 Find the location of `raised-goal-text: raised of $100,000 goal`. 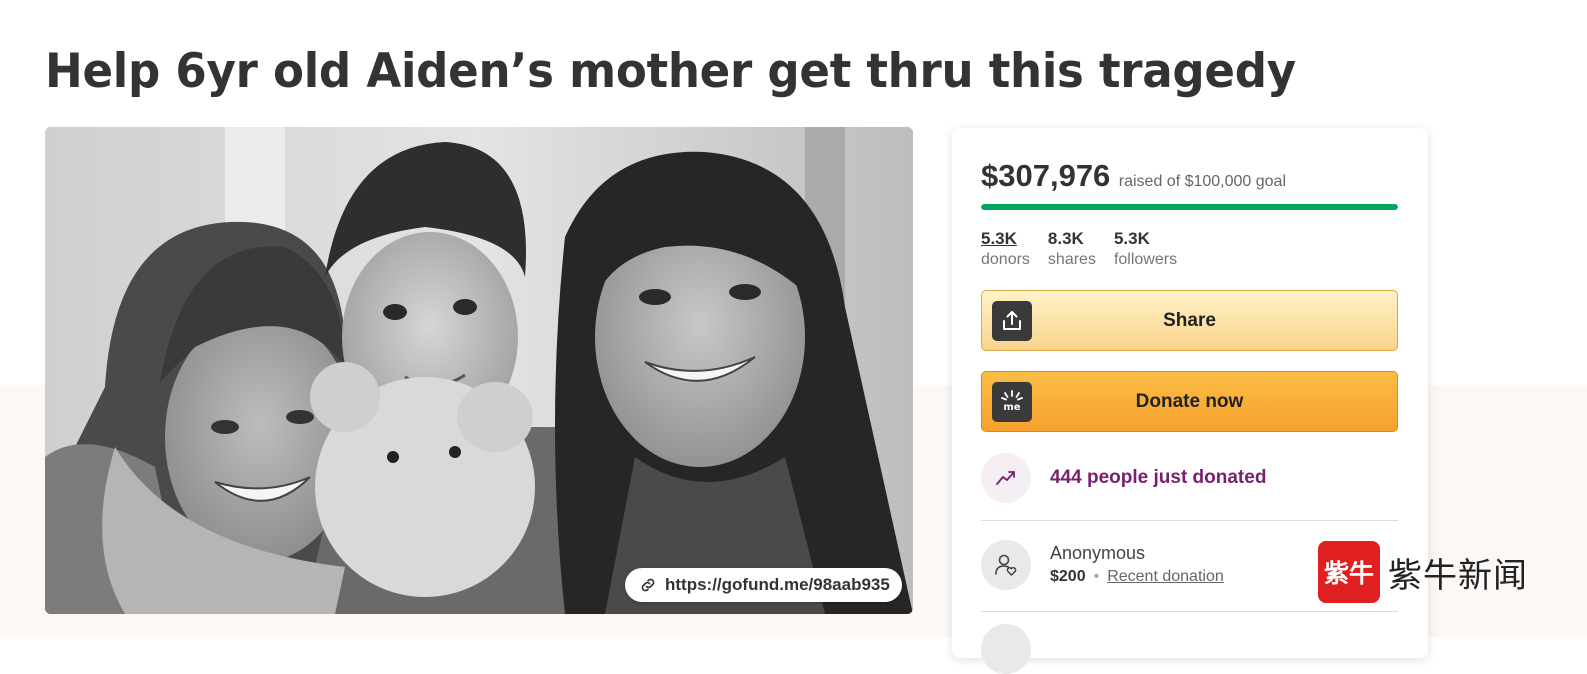

raised-goal-text: raised of $100,000 goal is located at coordinates (1202, 181).